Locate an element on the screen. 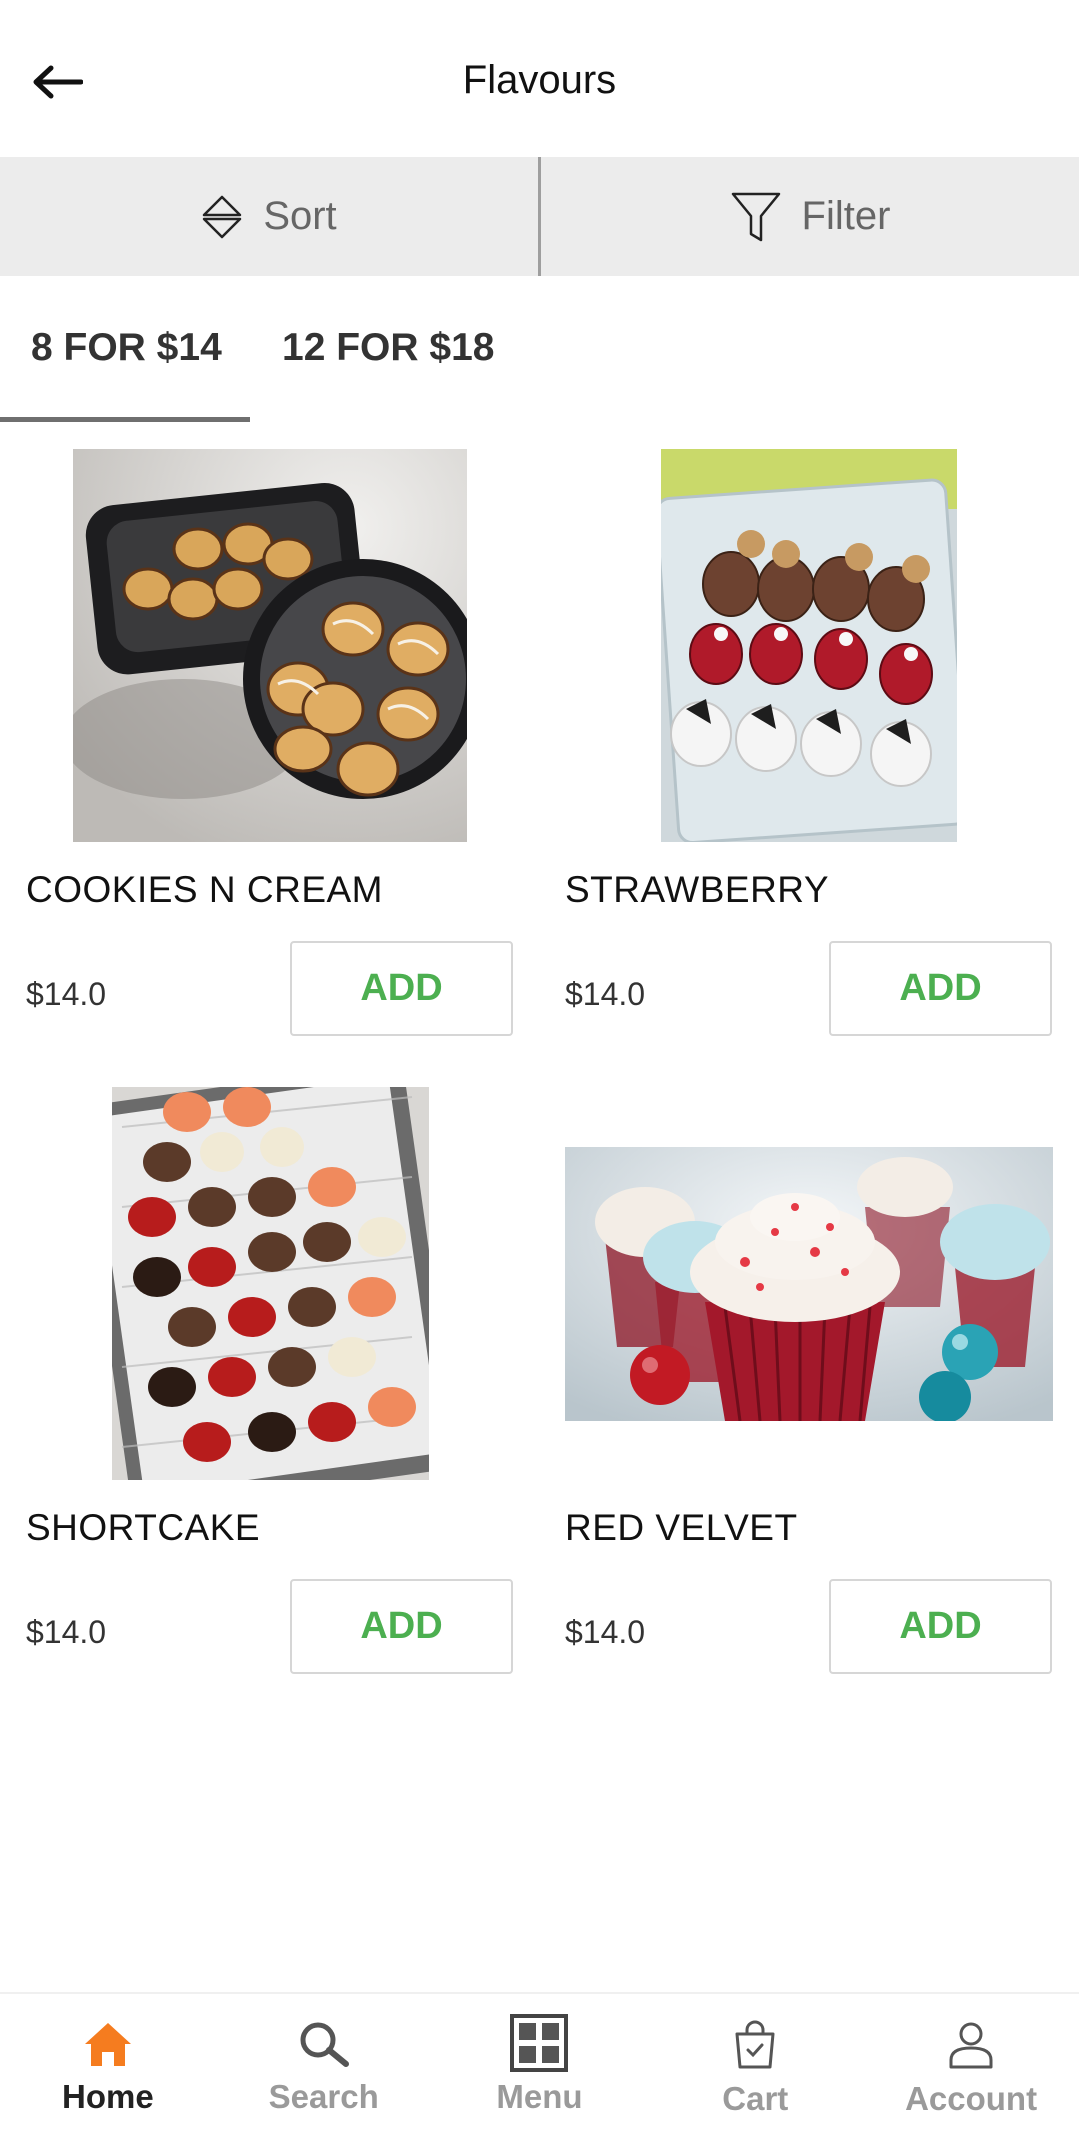 The width and height of the screenshot is (1079, 2137). sort-label: Sort is located at coordinates (300, 216).